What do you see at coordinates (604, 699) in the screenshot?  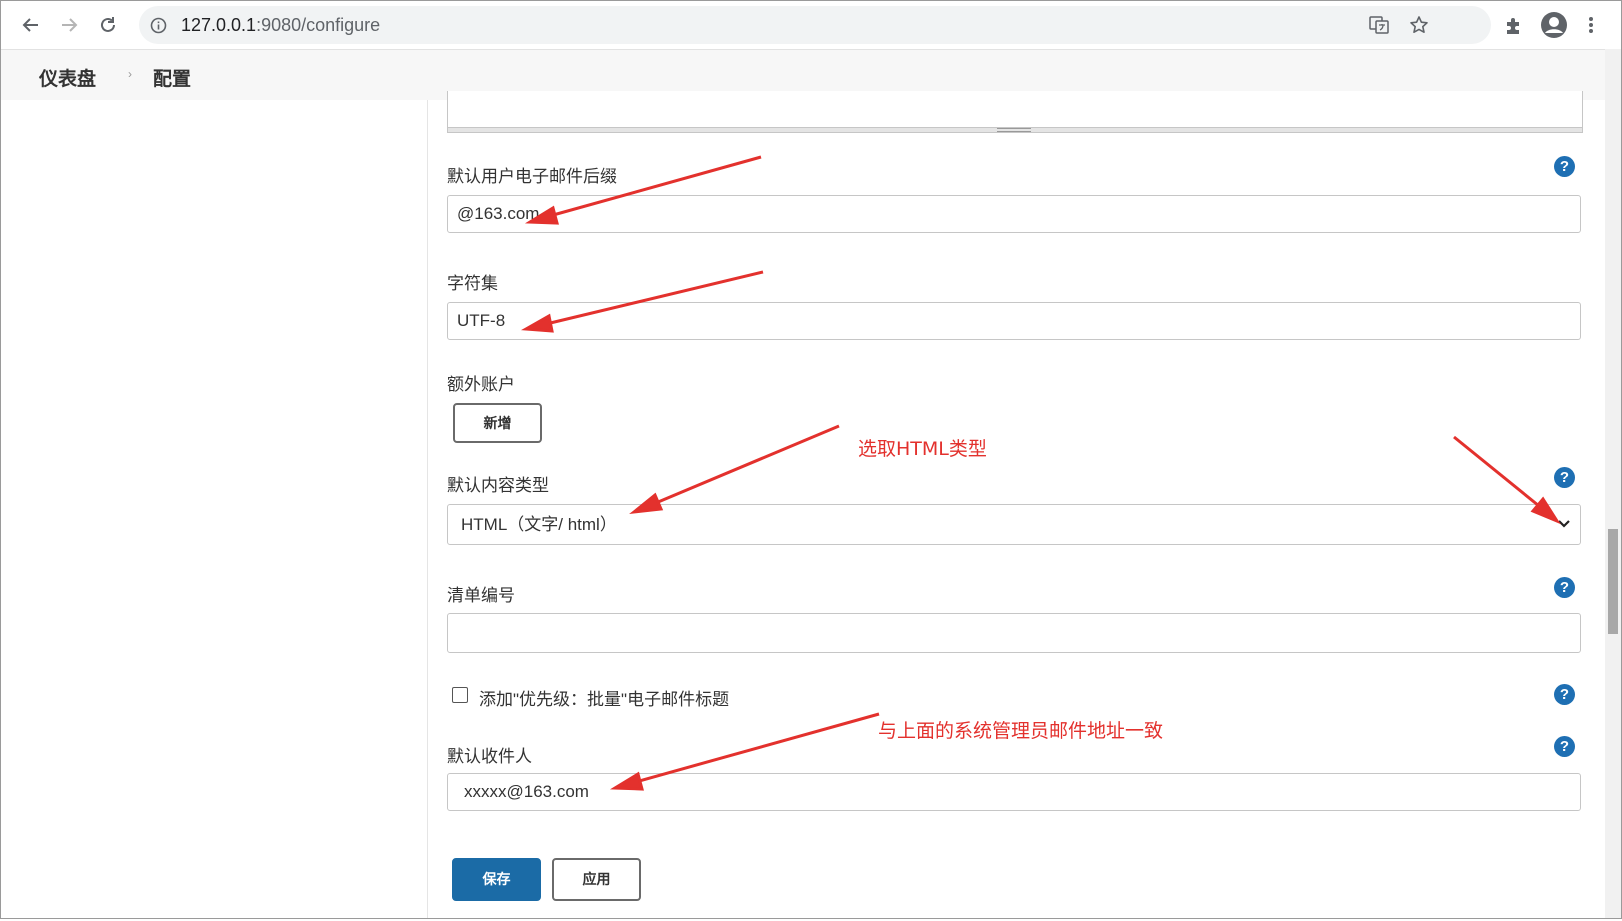 I see `precedence-checkbox-label: 添加"优先级：批量"电子邮件标题` at bounding box center [604, 699].